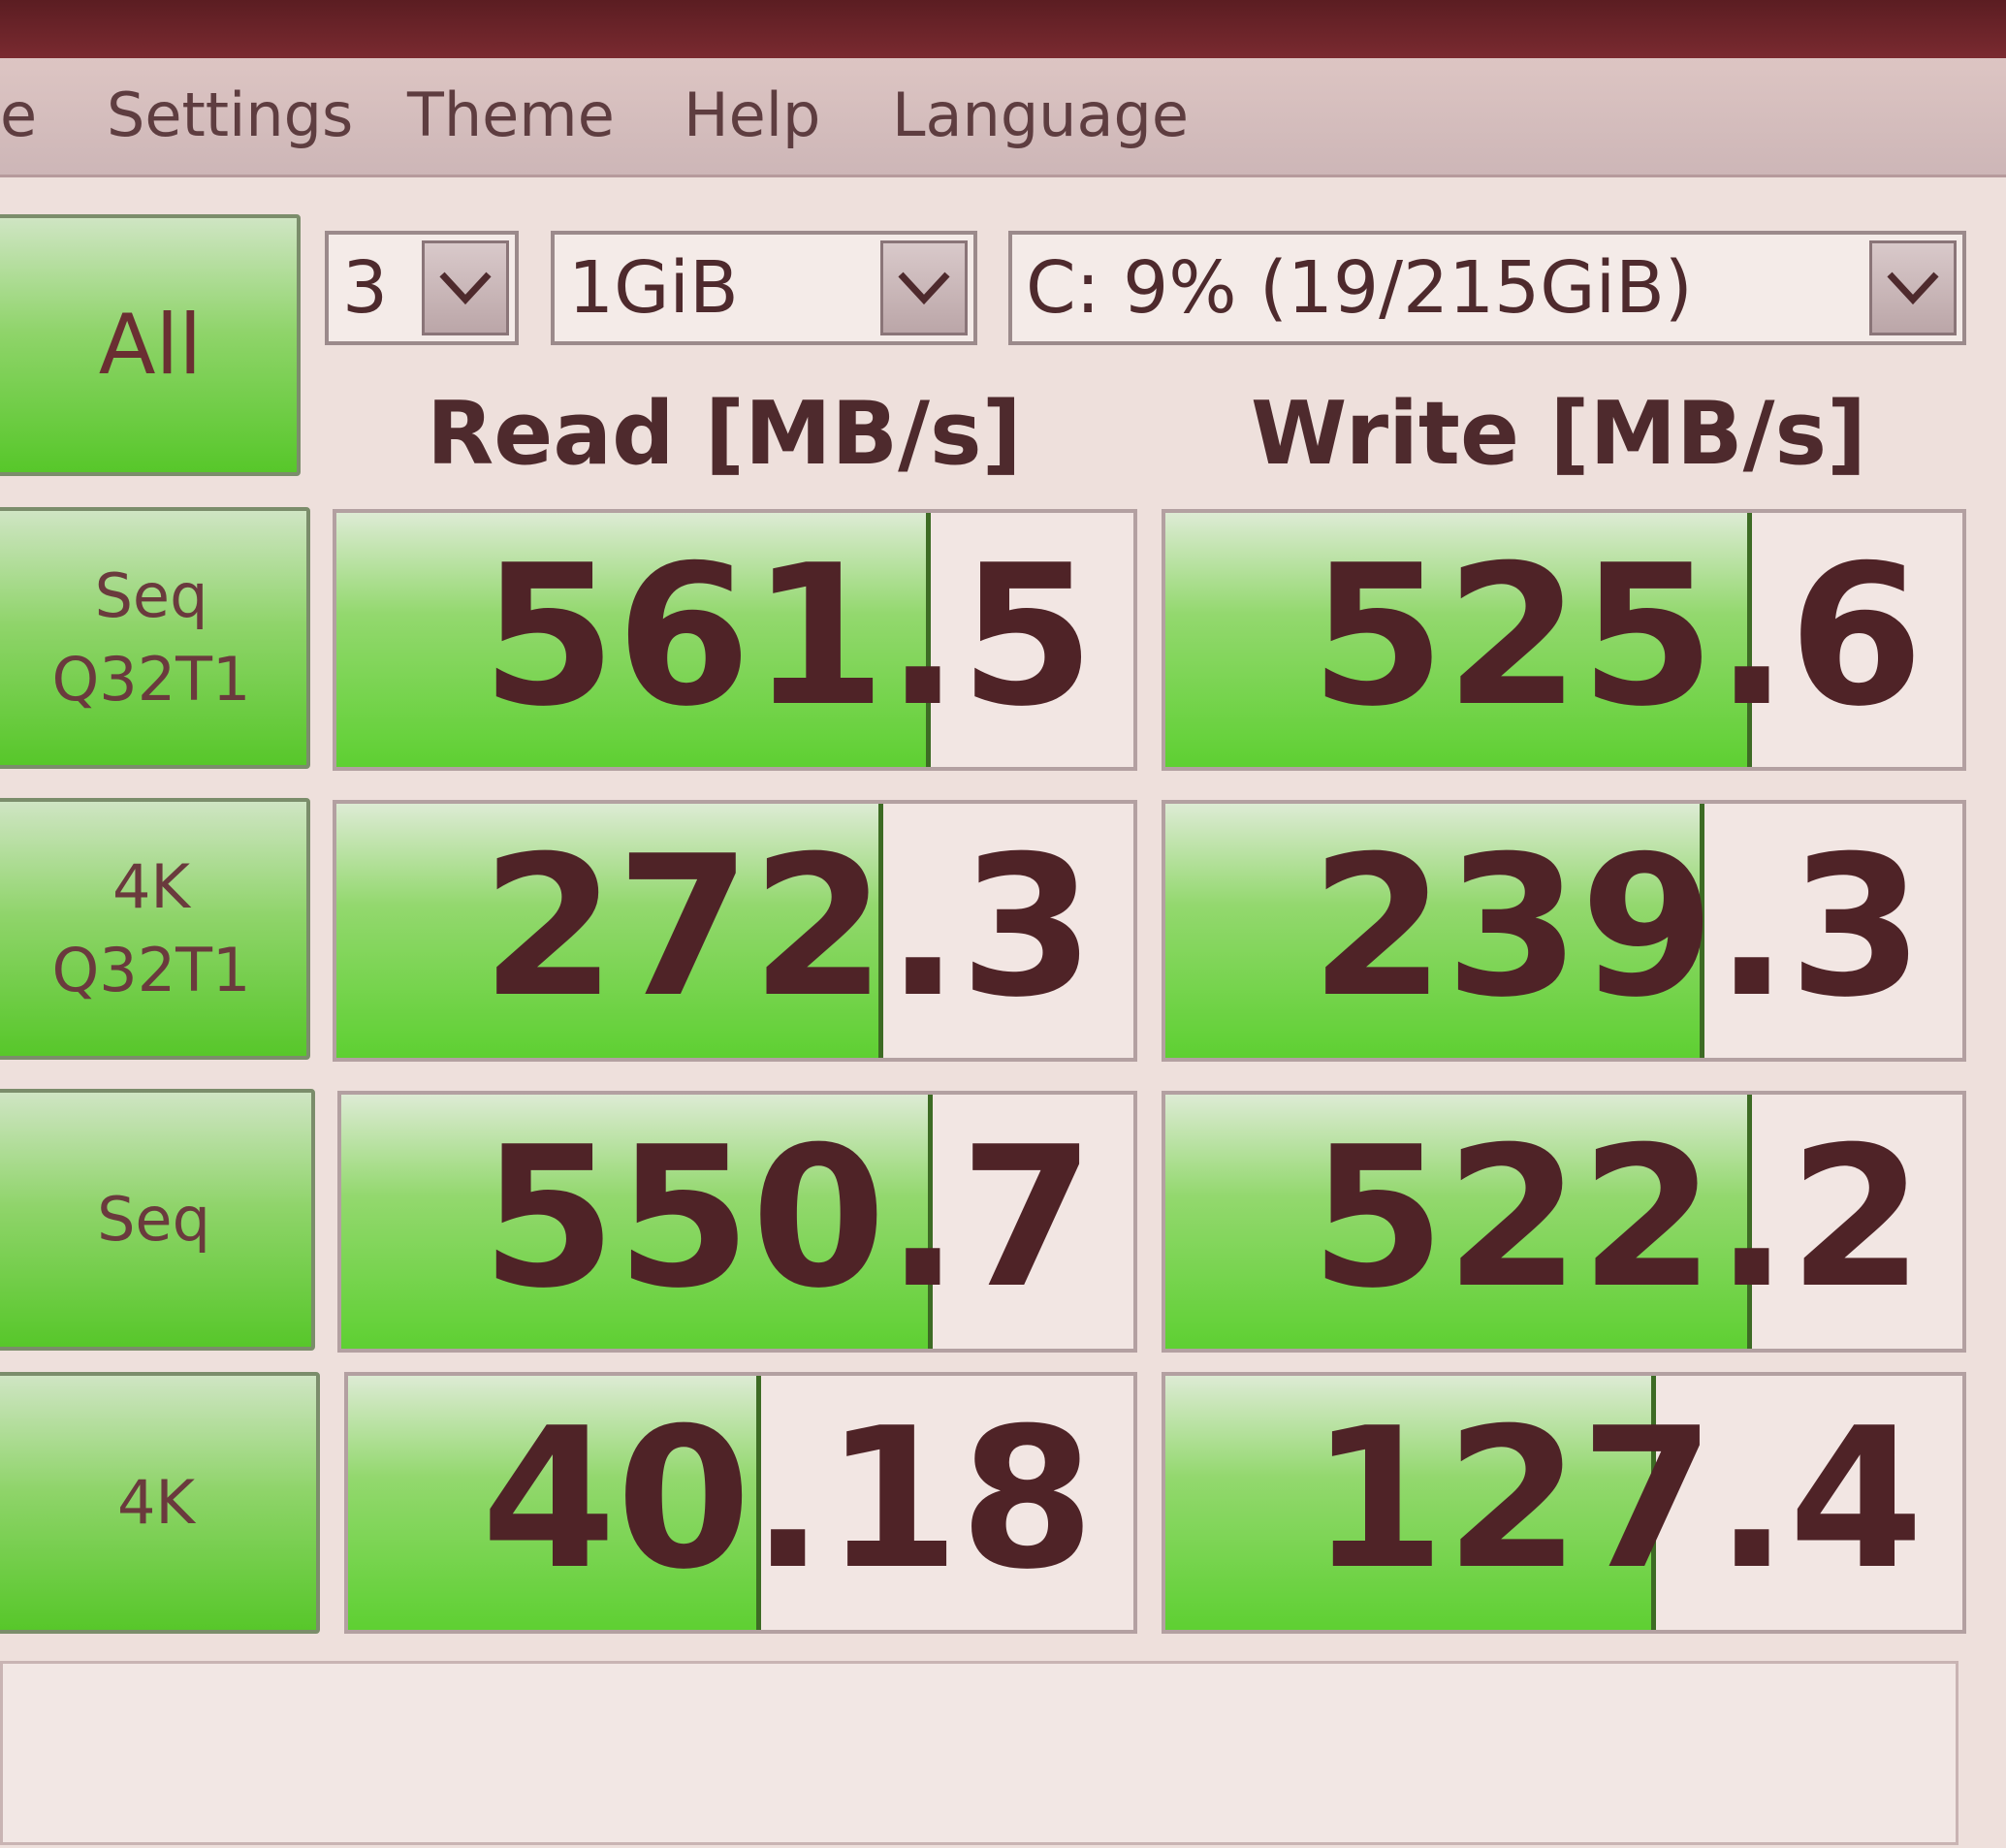 The height and width of the screenshot is (1848, 2006). What do you see at coordinates (1617, 927) in the screenshot?
I see `result-value: 239.3` at bounding box center [1617, 927].